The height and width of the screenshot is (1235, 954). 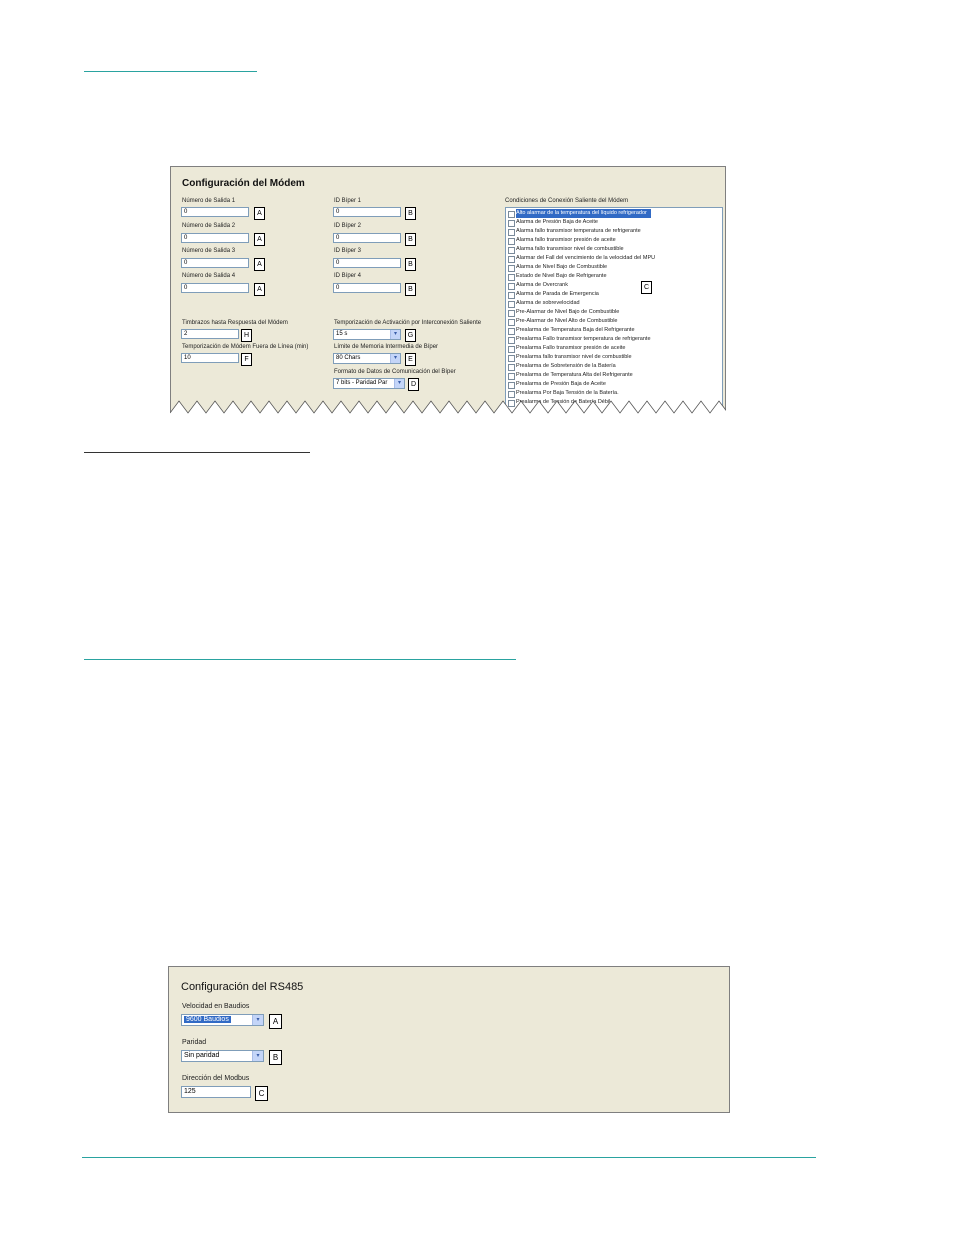 I want to click on callout-g: G, so click(x=410, y=335).